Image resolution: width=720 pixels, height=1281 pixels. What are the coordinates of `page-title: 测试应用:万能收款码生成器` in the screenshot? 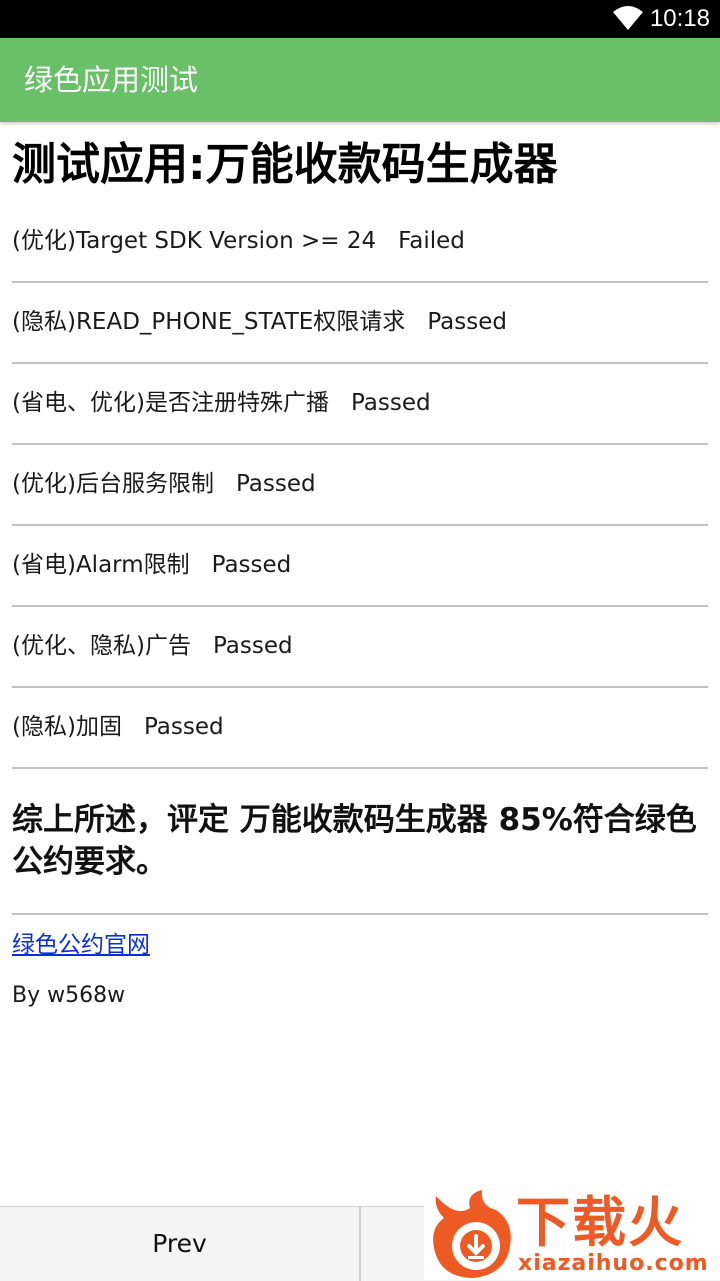 It's located at (285, 164).